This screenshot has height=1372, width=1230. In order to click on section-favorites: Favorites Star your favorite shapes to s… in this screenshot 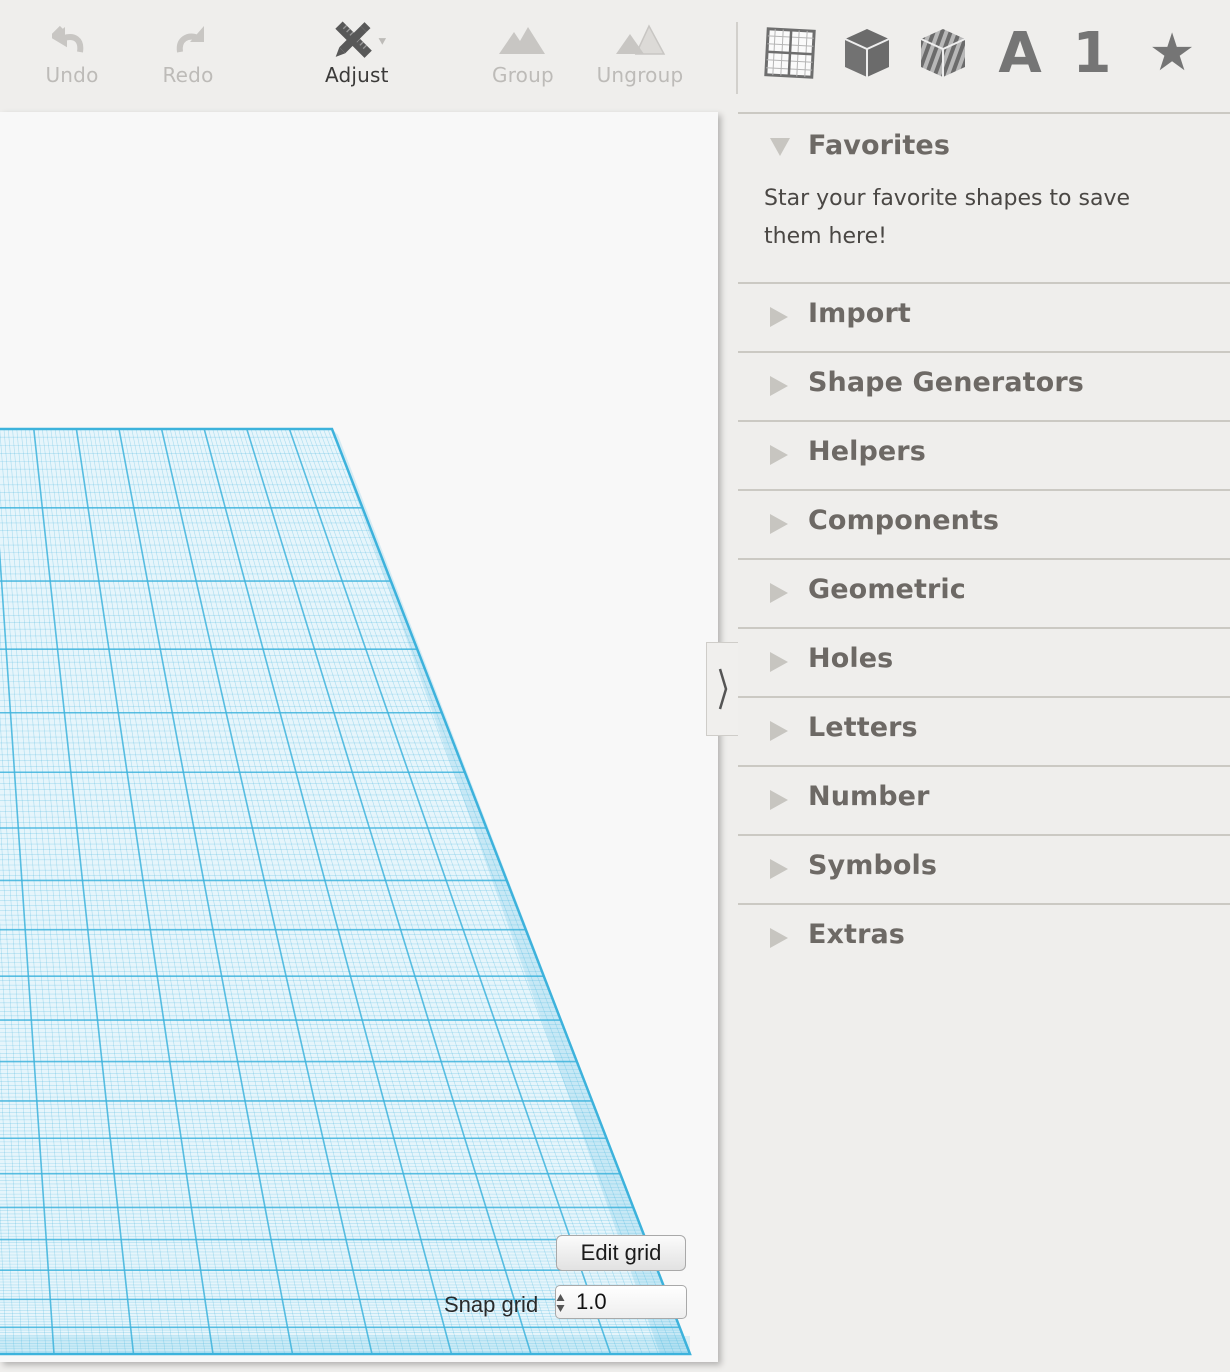, I will do `click(984, 197)`.